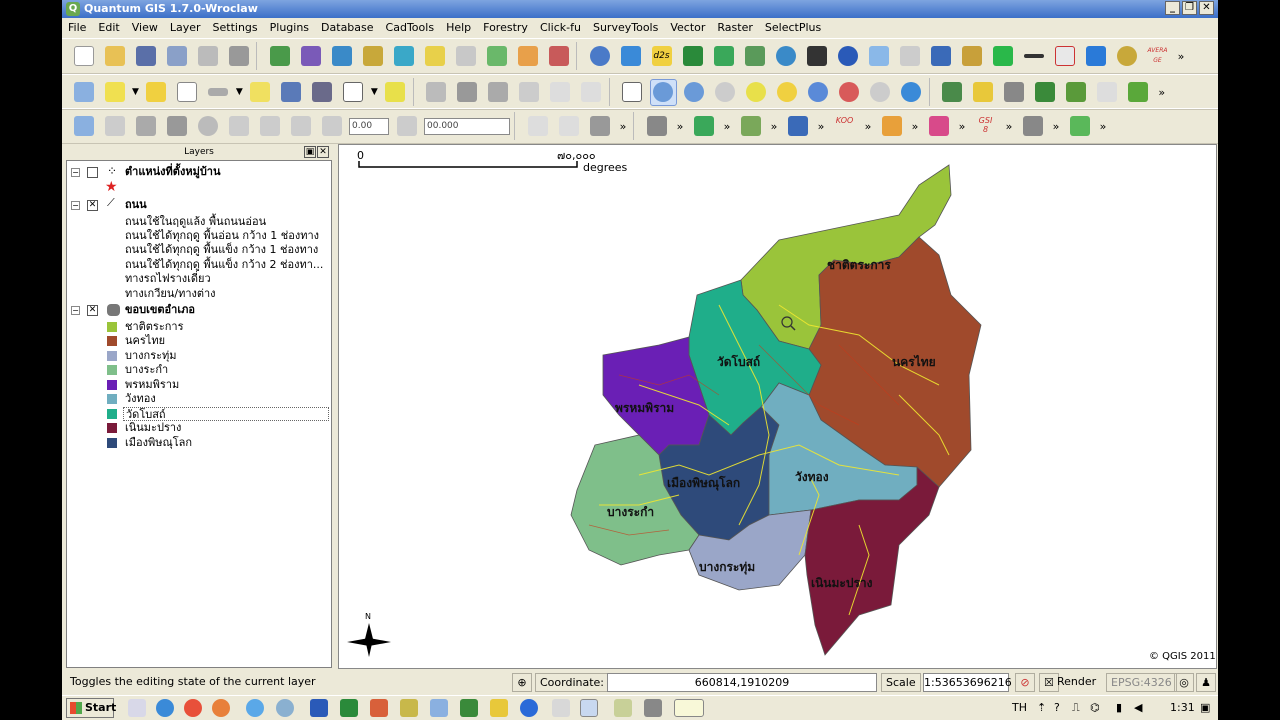  I want to click on tray-volume-icon: ◀, so click(1138, 707).